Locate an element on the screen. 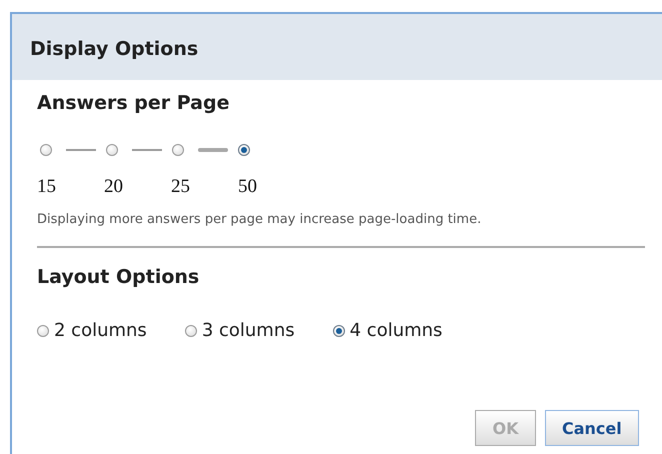  option-label: 50 is located at coordinates (247, 186).